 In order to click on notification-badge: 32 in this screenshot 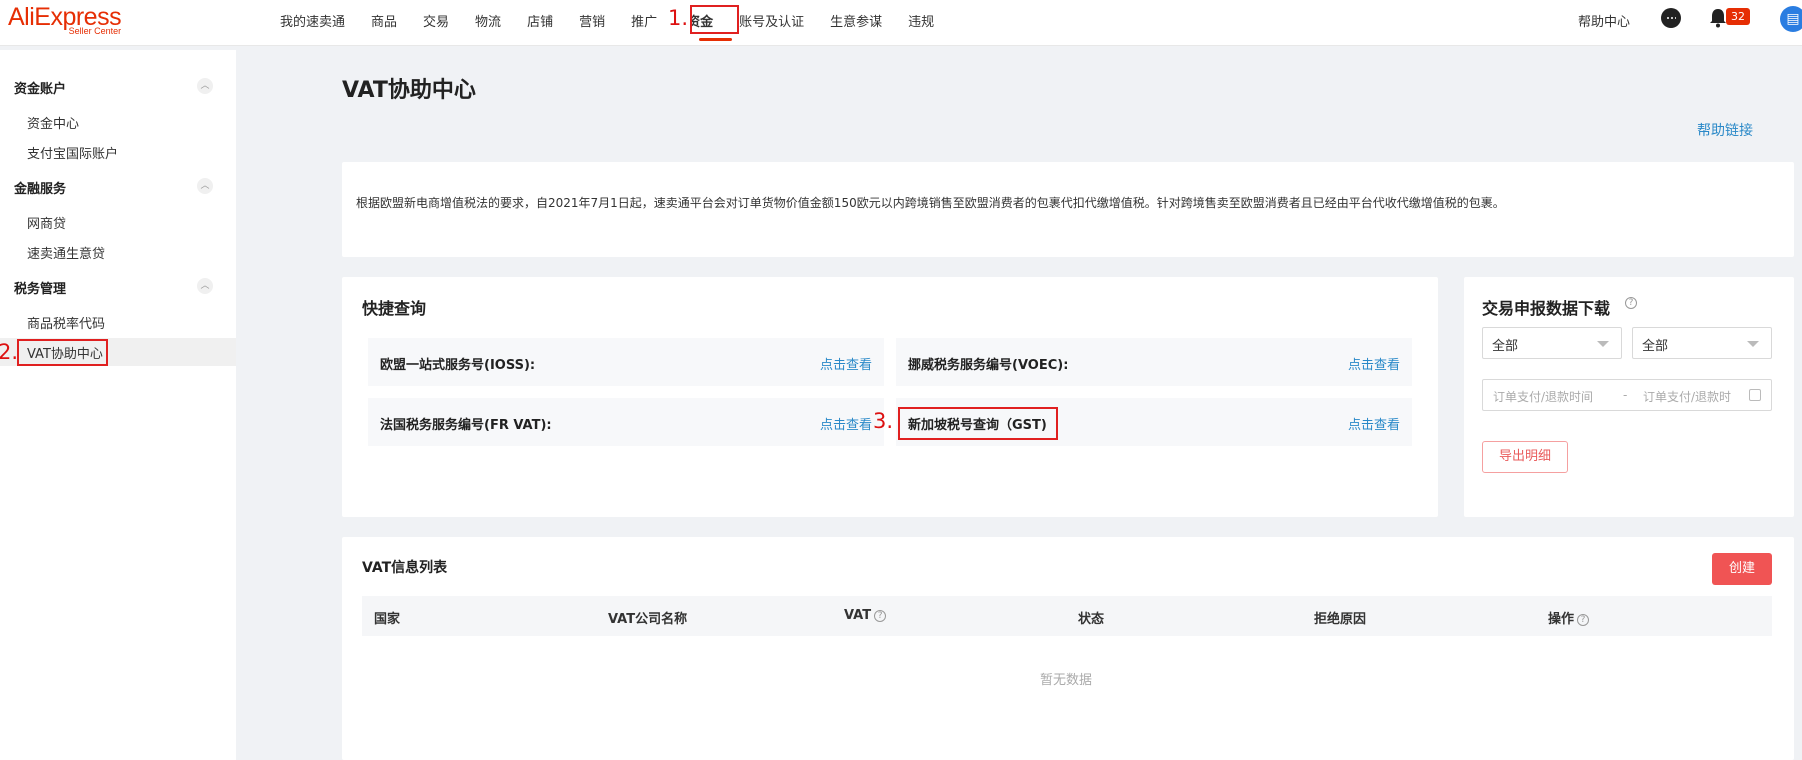, I will do `click(1738, 16)`.